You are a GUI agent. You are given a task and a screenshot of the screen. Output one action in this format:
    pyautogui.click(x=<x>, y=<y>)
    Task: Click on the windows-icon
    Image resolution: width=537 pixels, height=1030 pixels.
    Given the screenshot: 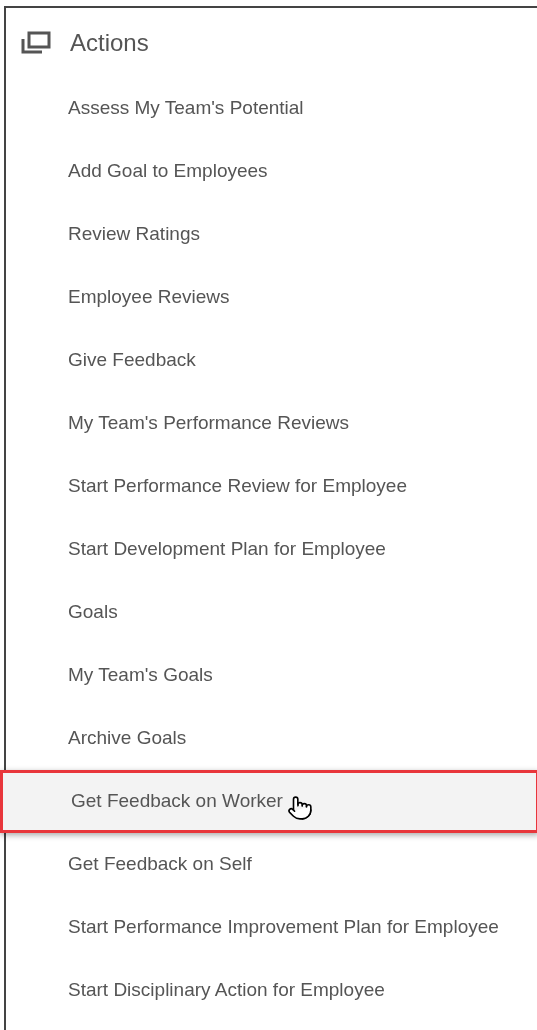 What is the action you would take?
    pyautogui.click(x=36, y=42)
    